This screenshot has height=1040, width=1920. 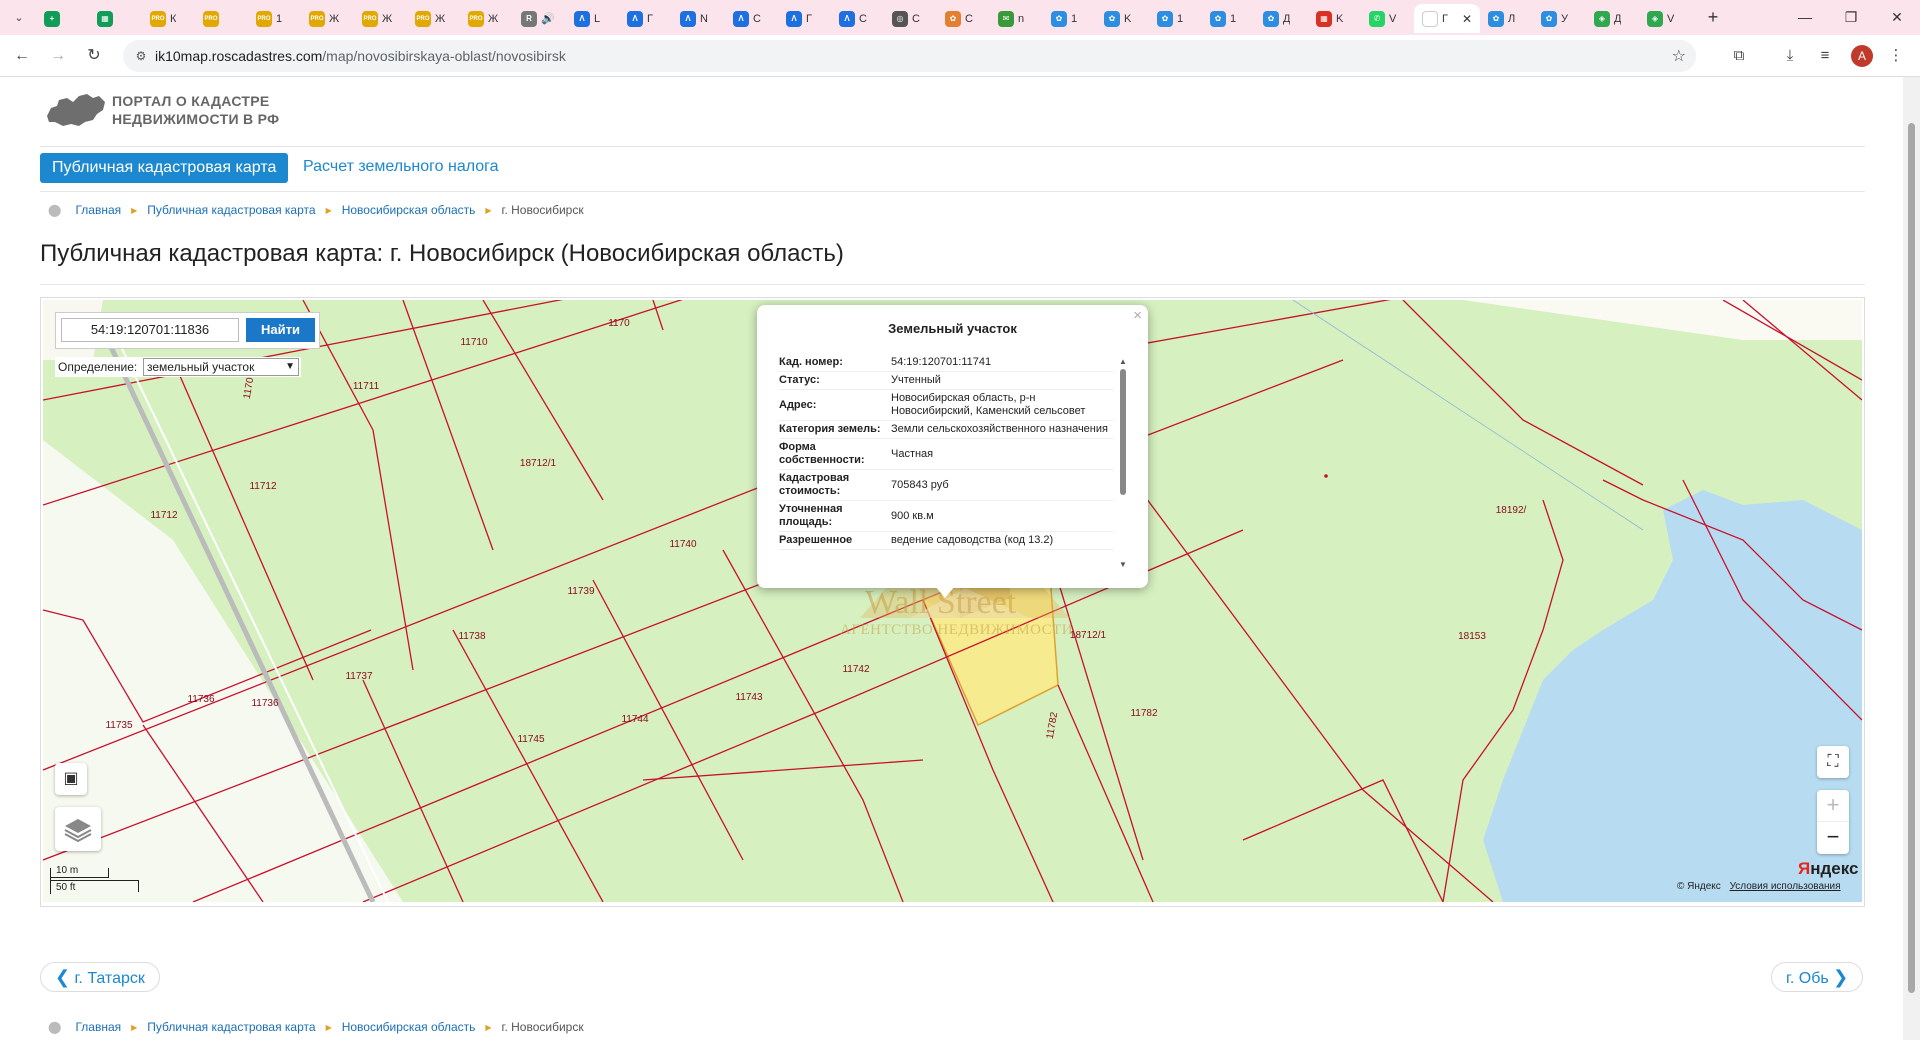 What do you see at coordinates (1713, 17) in the screenshot?
I see `new-tab-icon: +` at bounding box center [1713, 17].